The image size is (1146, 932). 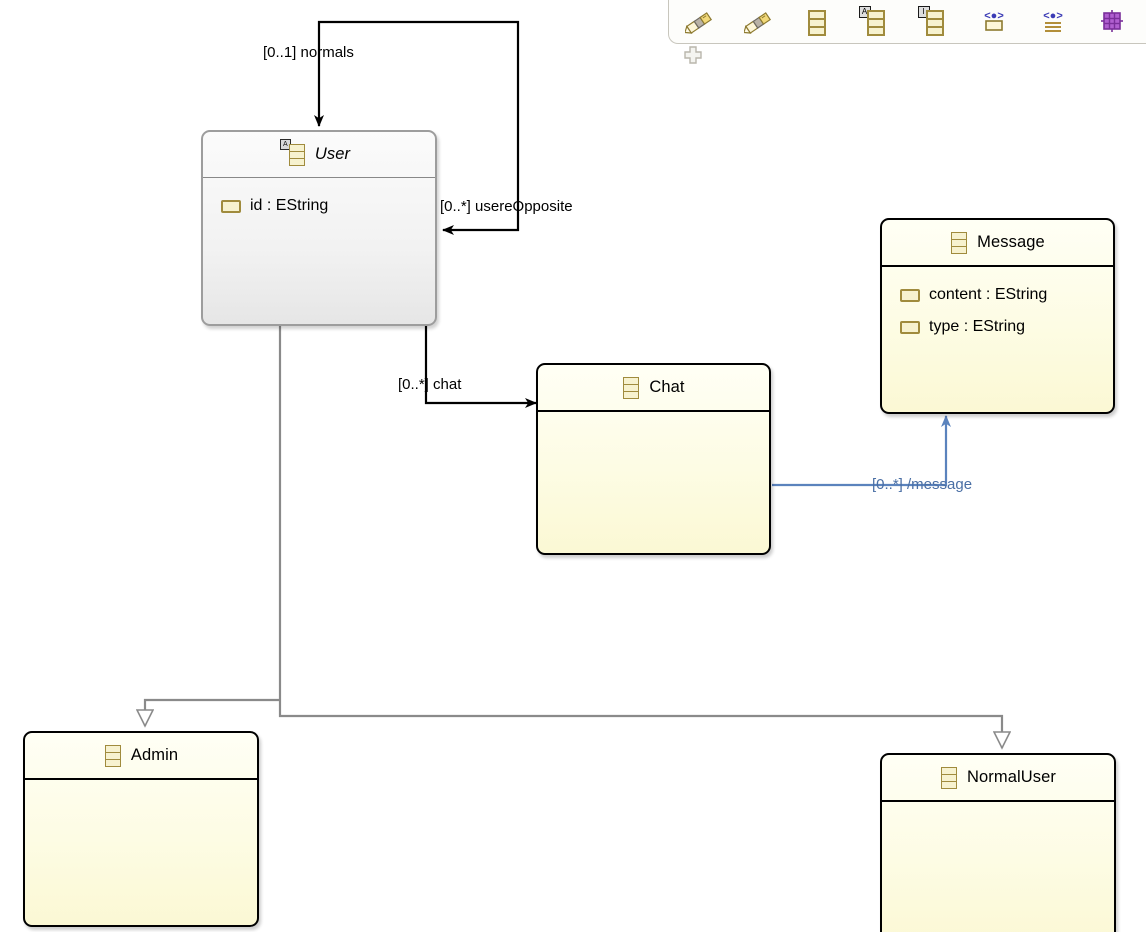 What do you see at coordinates (998, 808) in the screenshot?
I see `class-attributes-normaluser` at bounding box center [998, 808].